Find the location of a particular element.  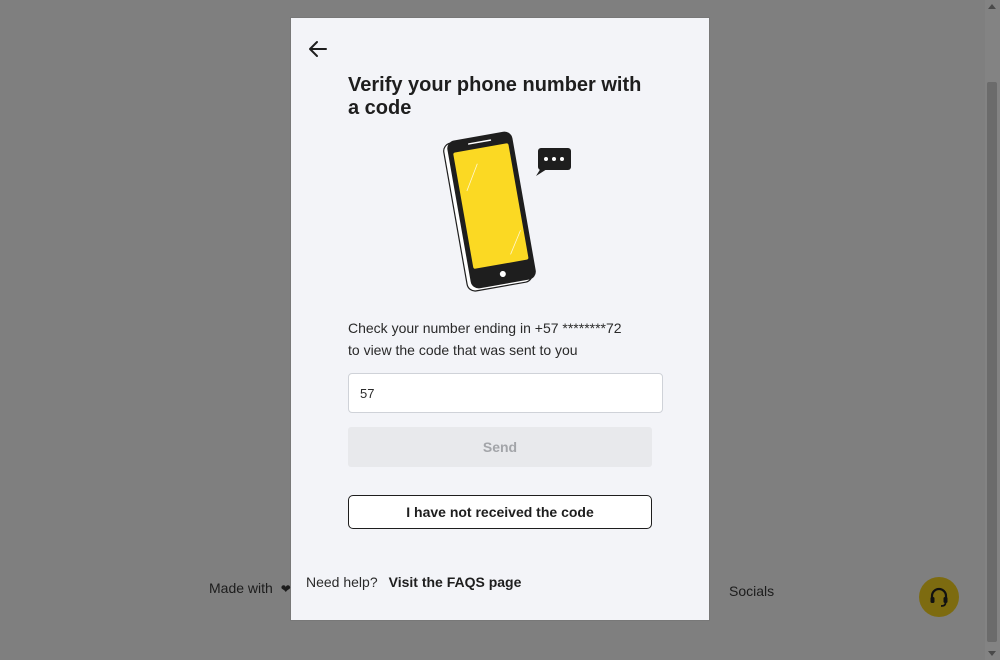

scroll-down-arrow-icon is located at coordinates (992, 653).